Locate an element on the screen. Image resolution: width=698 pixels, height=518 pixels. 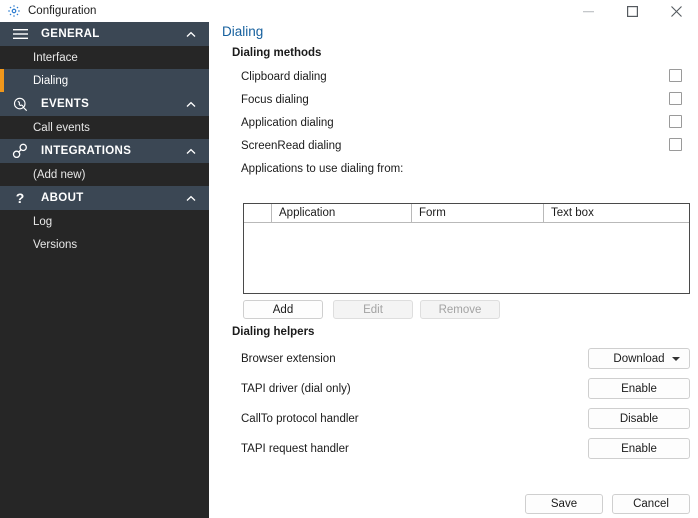
sidebar-group-general: GENERAL is located at coordinates (104, 34).